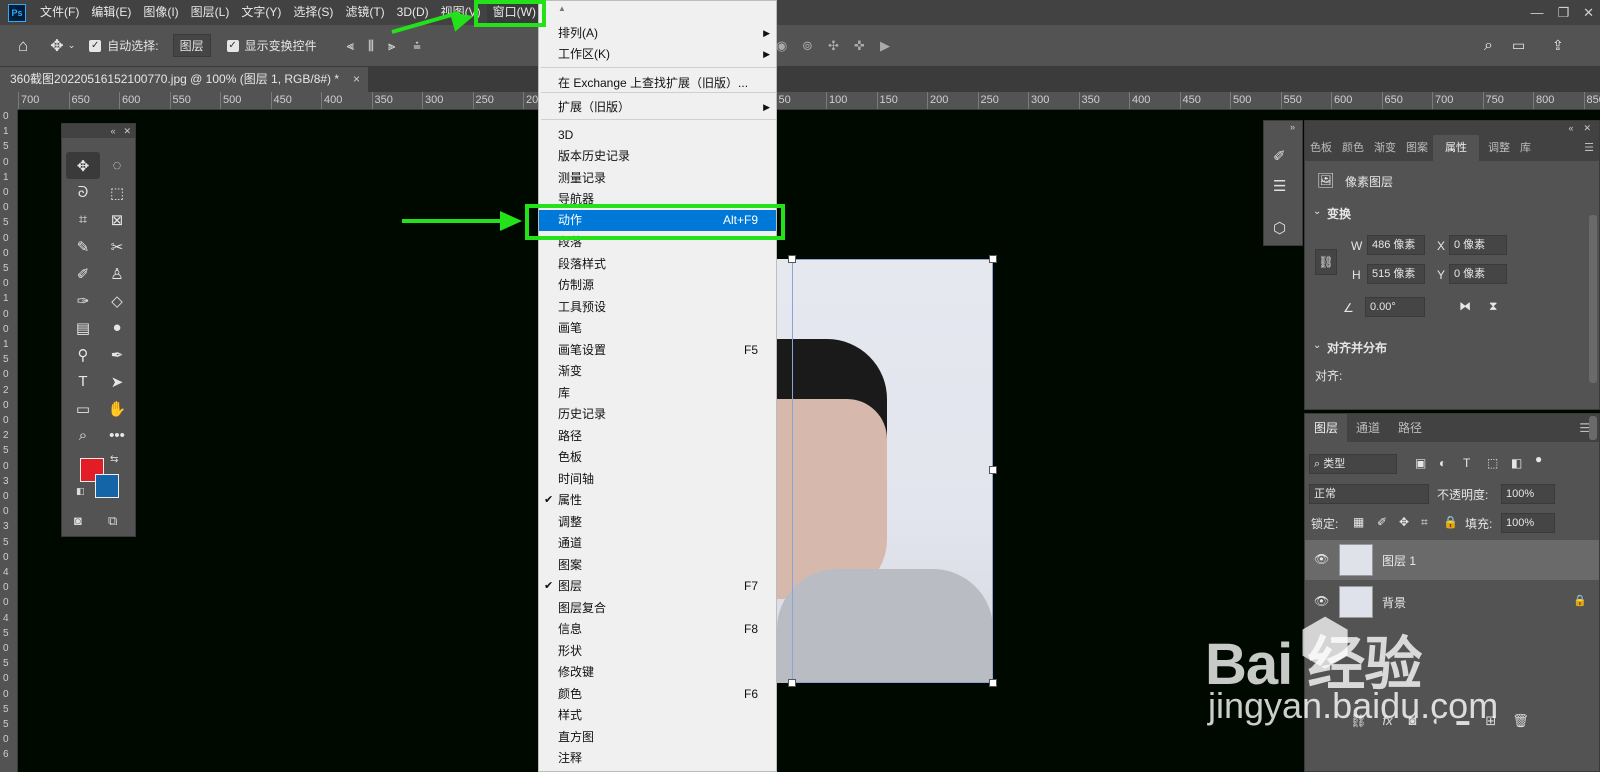 Image resolution: width=1600 pixels, height=772 pixels. I want to click on align-top-icon: ⩮, so click(417, 46).